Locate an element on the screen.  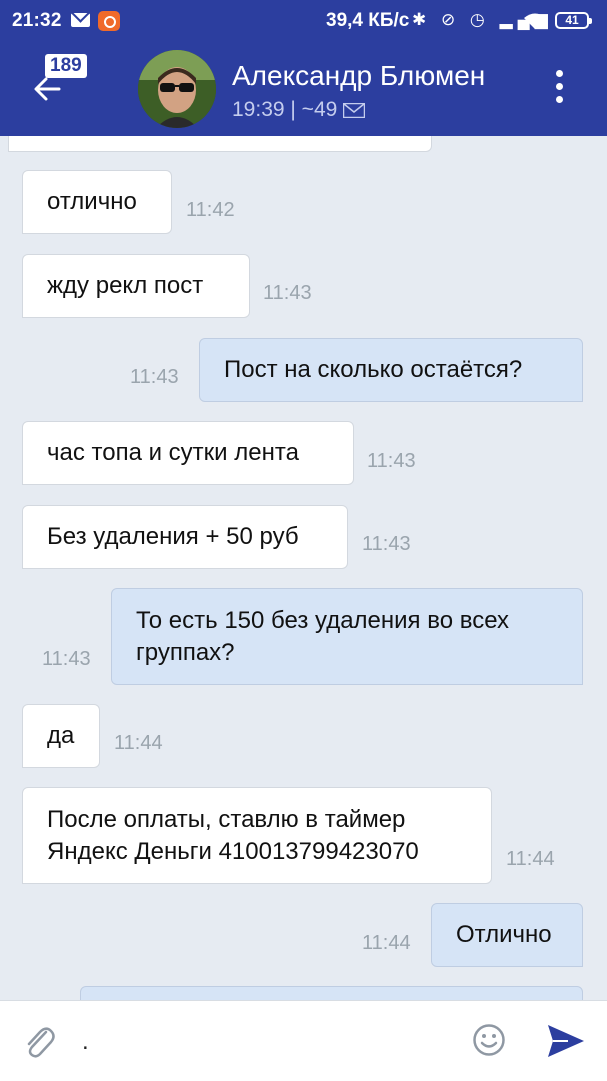
message-text: Без удаления + 50 руб is located at coordinates (173, 536).